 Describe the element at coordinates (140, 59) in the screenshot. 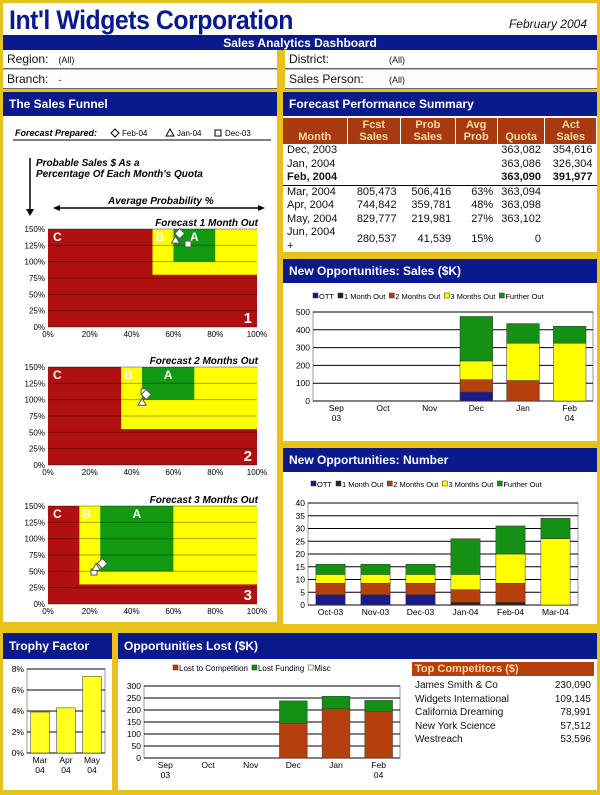

I see `region-filter: Region: (All)` at that location.